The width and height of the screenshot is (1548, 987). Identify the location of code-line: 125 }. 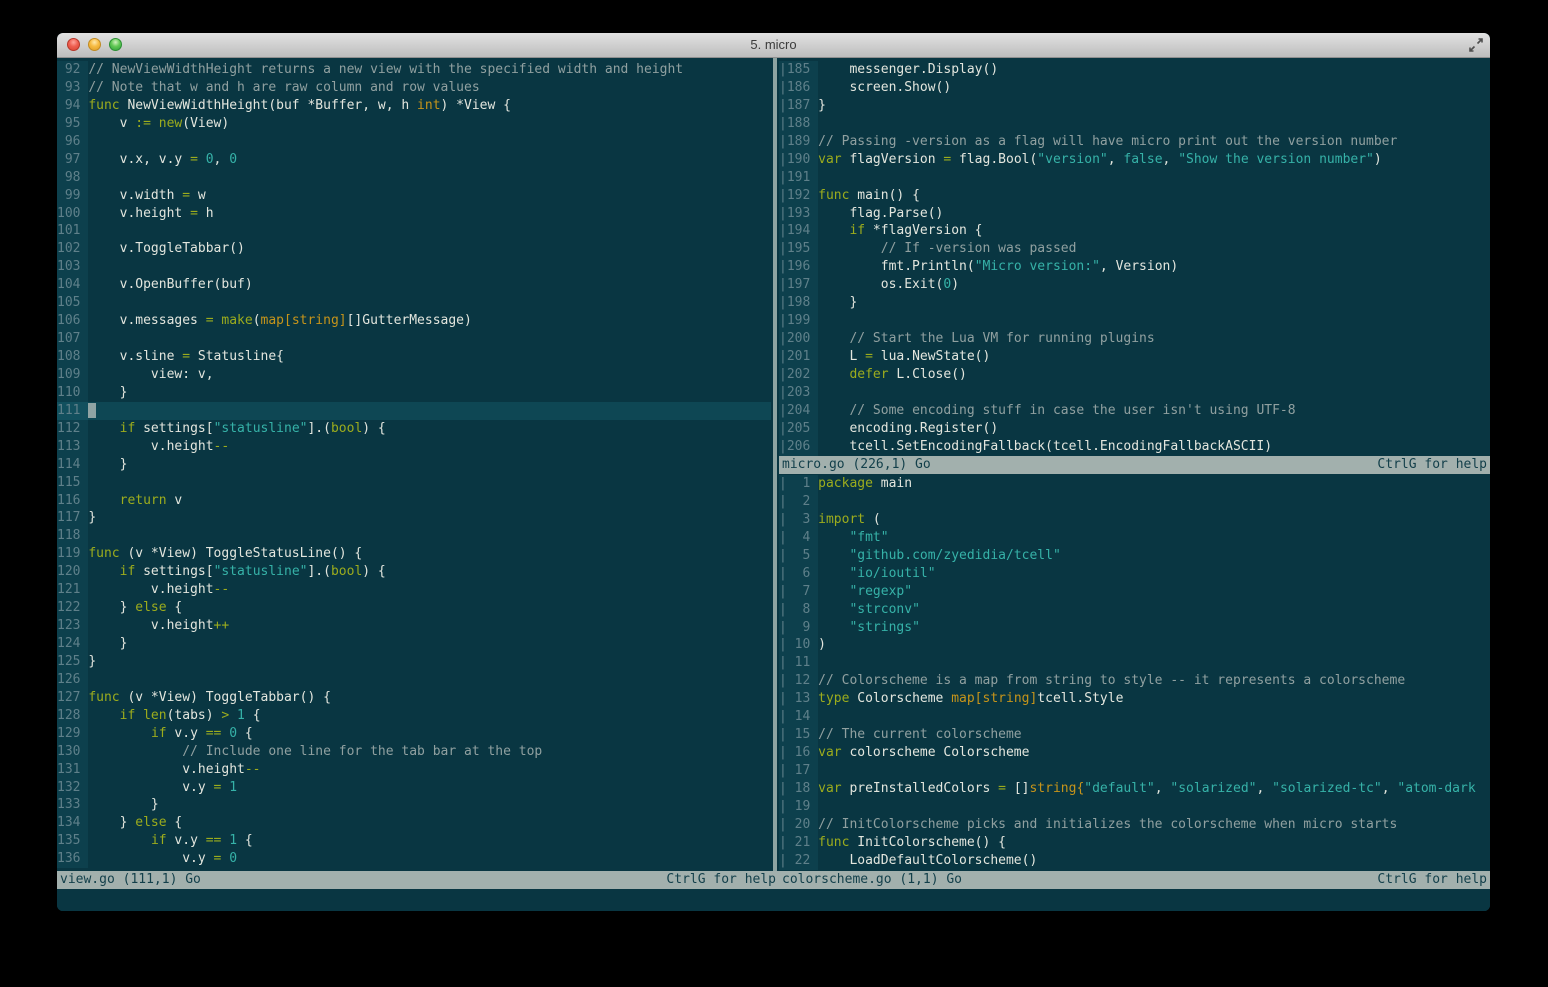
(414, 661).